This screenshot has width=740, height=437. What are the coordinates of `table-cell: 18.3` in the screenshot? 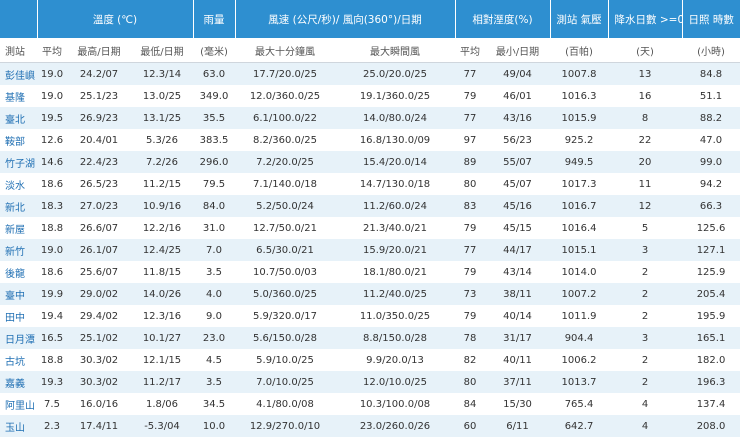 It's located at (52, 206).